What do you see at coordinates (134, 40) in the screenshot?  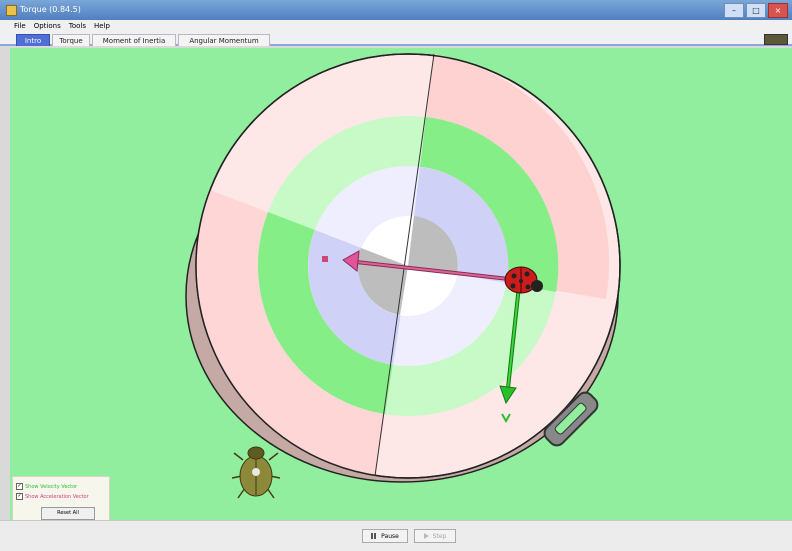 I see `tab-moment-of-inertia: Moment of Inertia` at bounding box center [134, 40].